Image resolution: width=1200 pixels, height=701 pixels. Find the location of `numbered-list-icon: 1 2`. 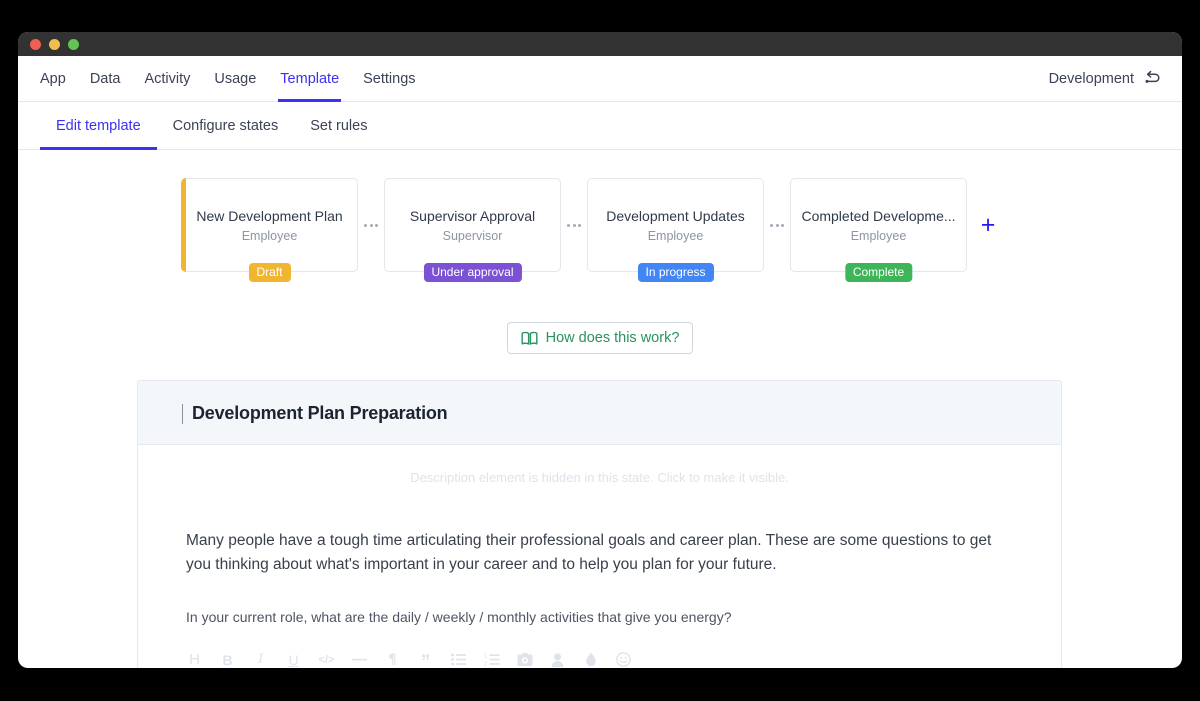

numbered-list-icon: 1 2 is located at coordinates (491, 659).